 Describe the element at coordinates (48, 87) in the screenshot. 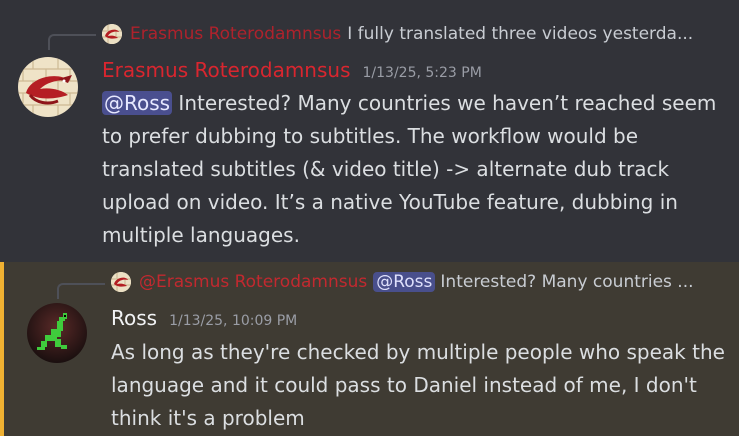

I see `erasmus-avatar-icon` at that location.